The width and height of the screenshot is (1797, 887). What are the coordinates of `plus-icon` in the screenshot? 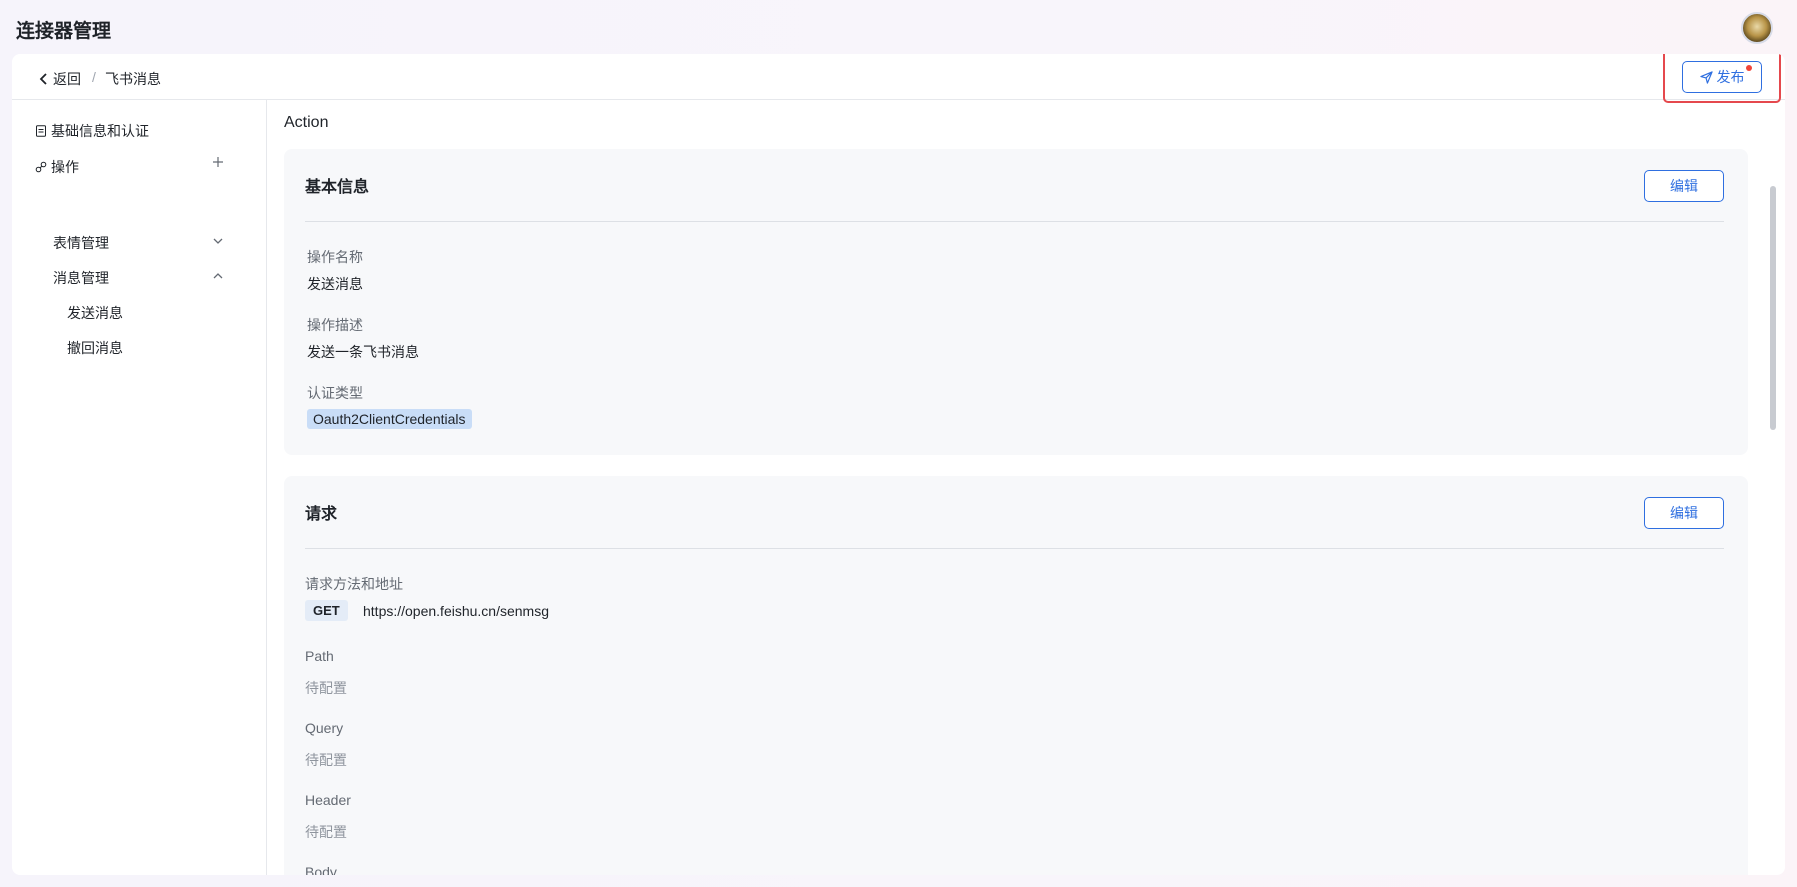 It's located at (218, 162).